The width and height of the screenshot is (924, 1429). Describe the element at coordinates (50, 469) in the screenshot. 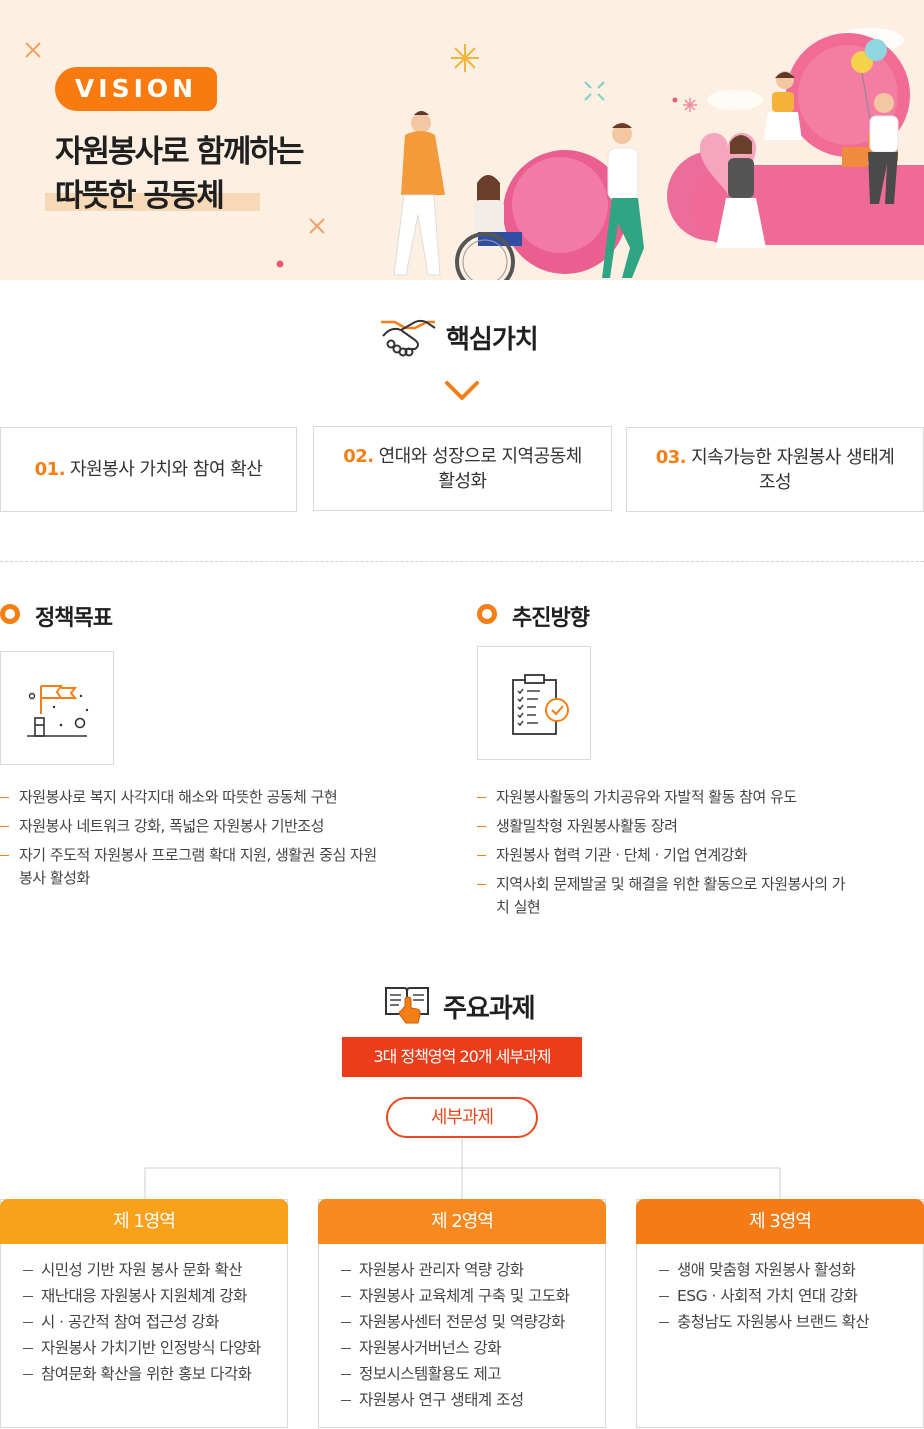

I see `core-value-num: 01.` at that location.